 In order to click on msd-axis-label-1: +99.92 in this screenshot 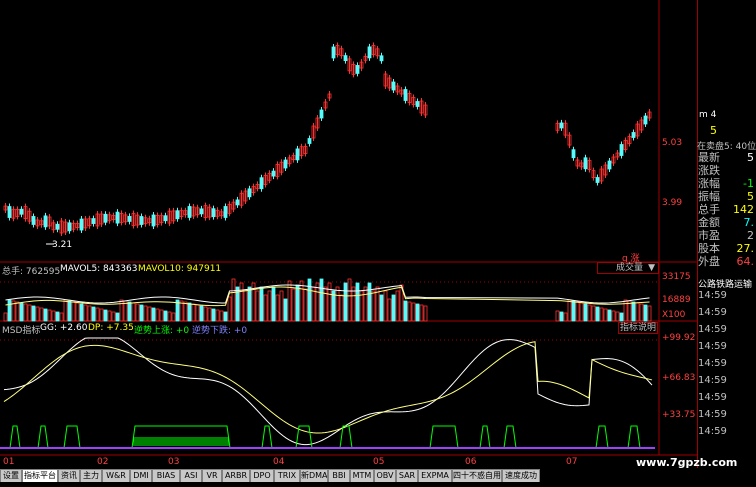, I will do `click(679, 338)`.